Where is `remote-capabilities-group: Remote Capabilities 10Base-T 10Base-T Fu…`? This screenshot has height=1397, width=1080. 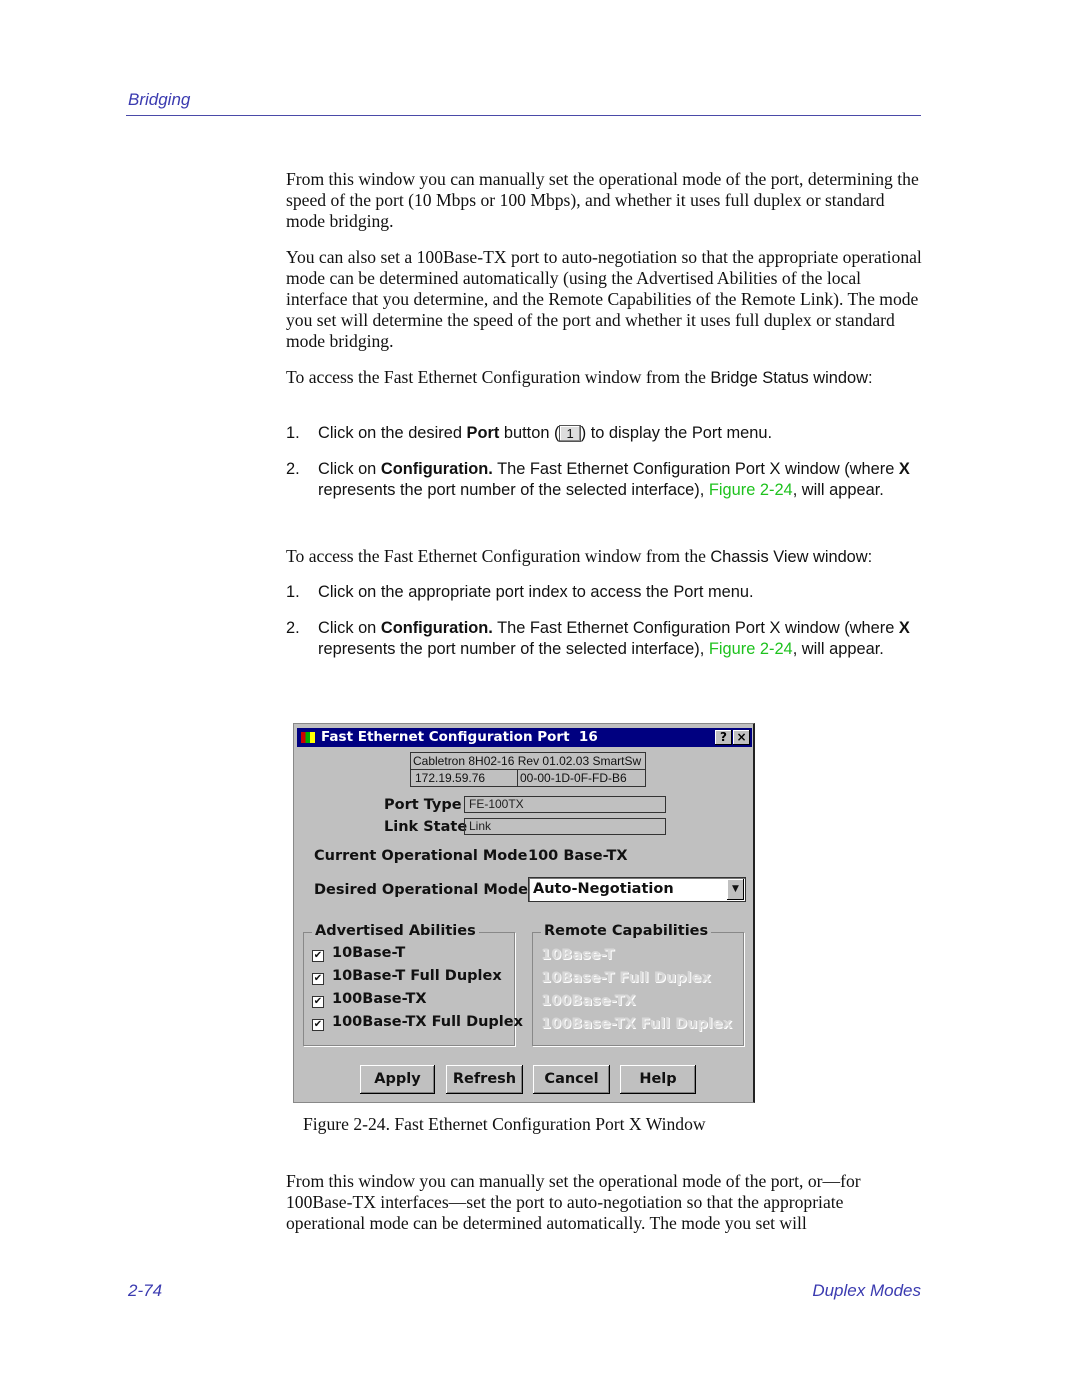
remote-capabilities-group: Remote Capabilities 10Base-T 10Base-T Fu… is located at coordinates (638, 984).